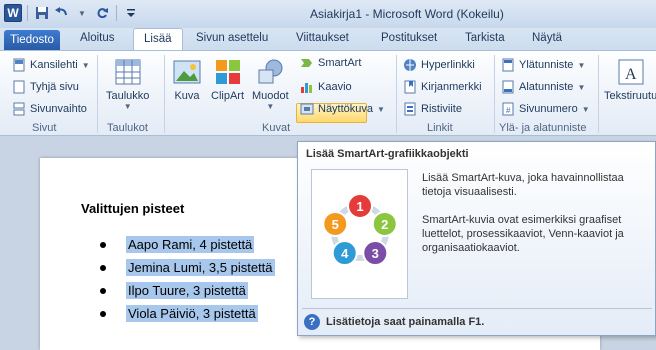 This screenshot has height=350, width=656. Describe the element at coordinates (346, 109) in the screenshot. I see `screenshot-label: Näyttökuva` at that location.